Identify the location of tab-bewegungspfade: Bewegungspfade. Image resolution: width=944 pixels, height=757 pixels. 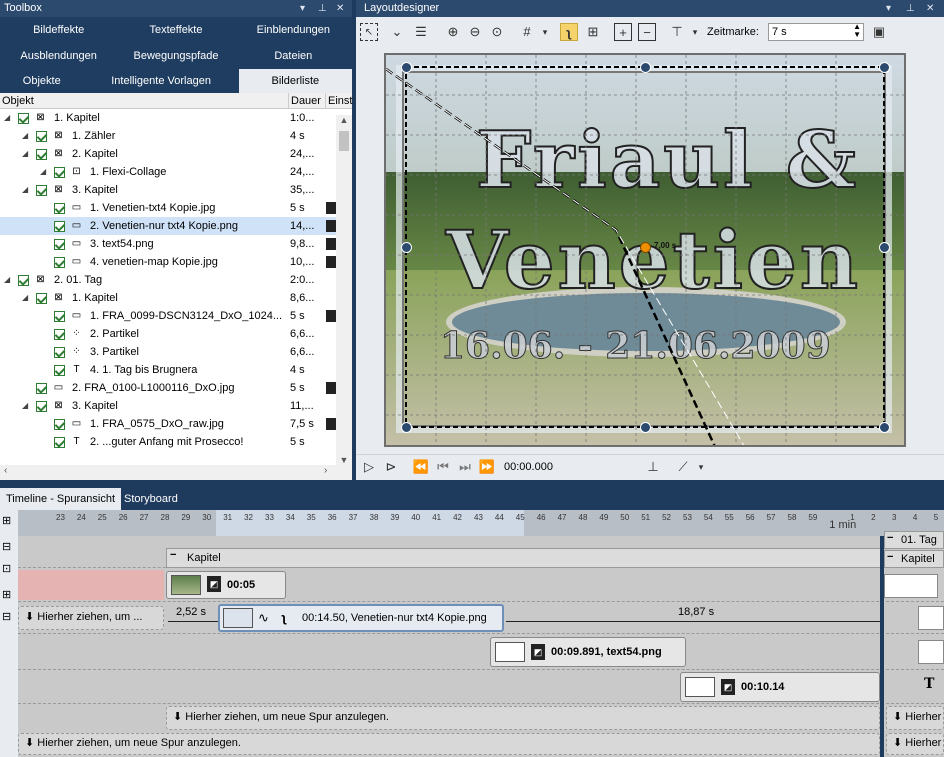
(175, 56).